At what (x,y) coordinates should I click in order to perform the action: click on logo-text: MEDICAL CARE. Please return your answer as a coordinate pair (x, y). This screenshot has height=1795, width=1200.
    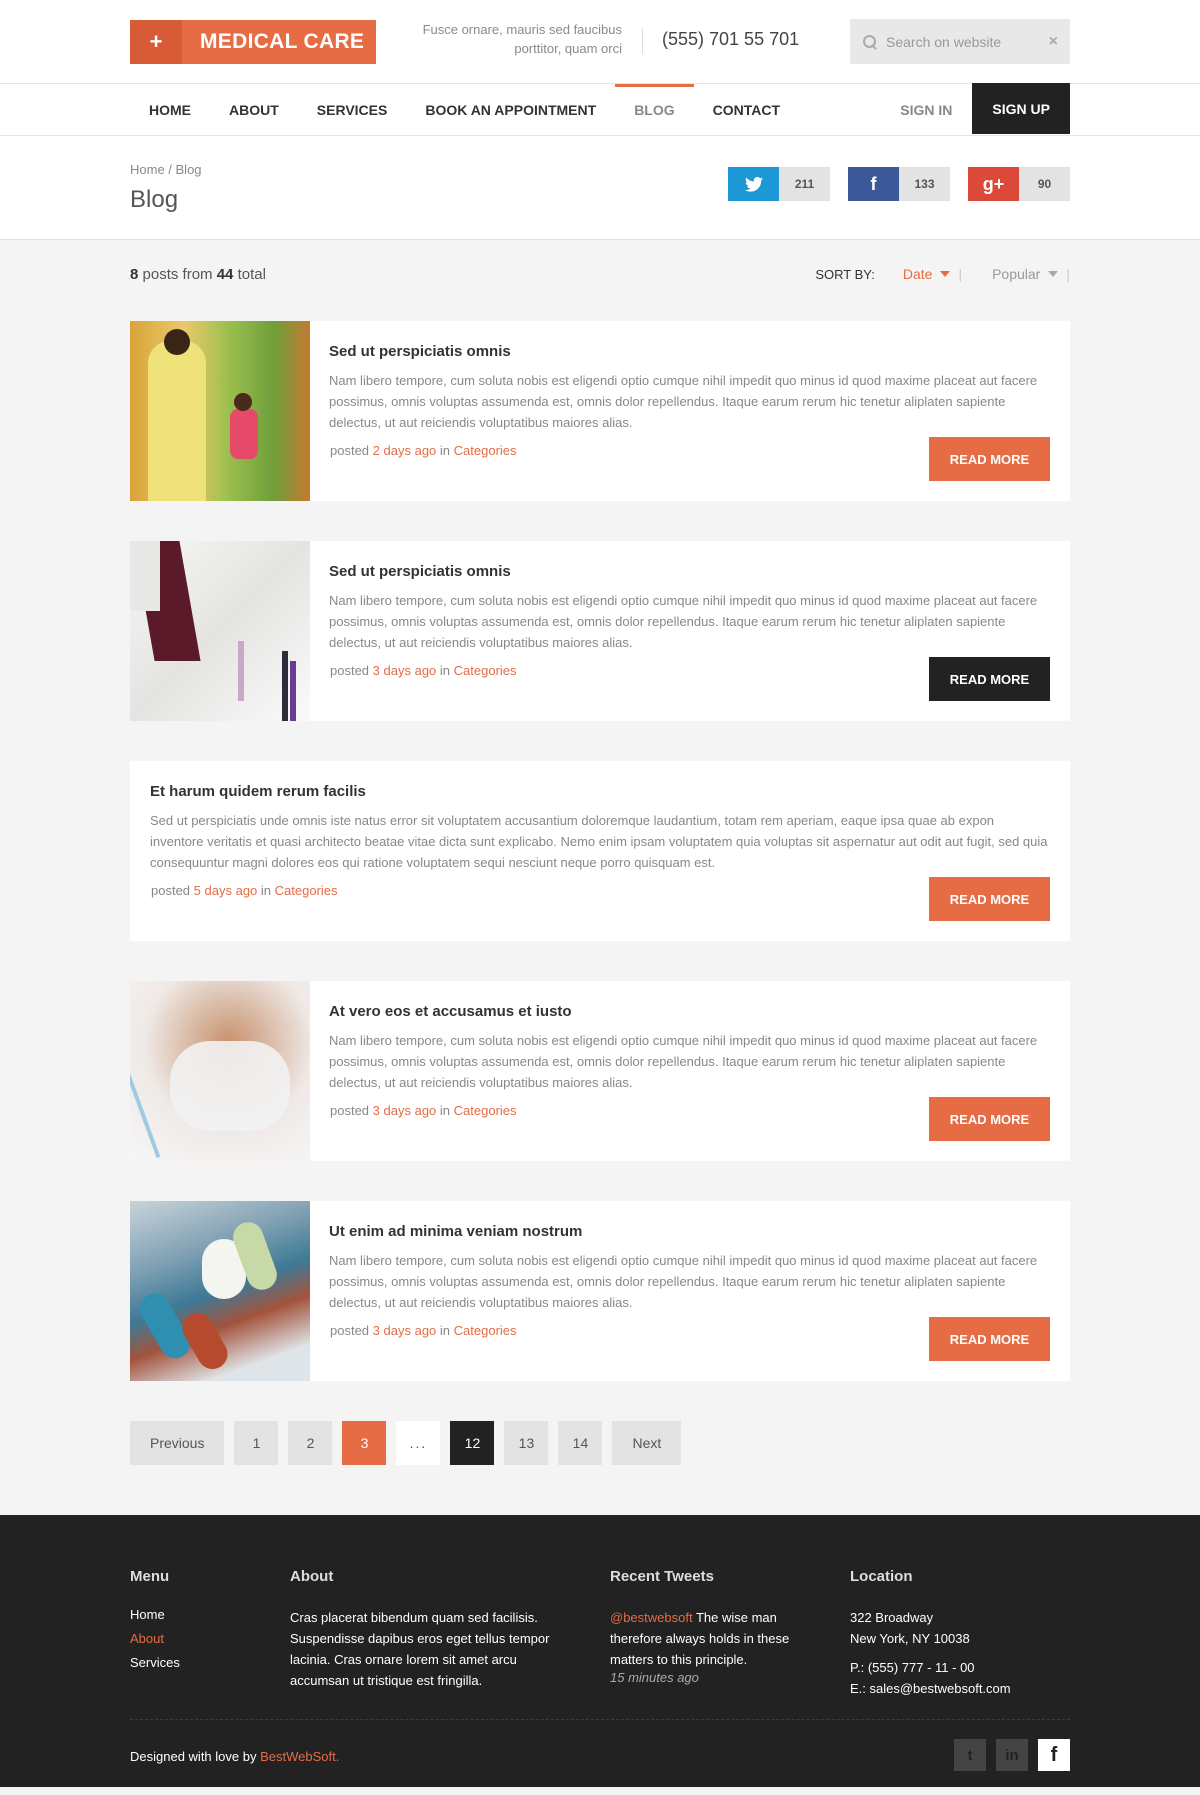
    Looking at the image, I should click on (282, 41).